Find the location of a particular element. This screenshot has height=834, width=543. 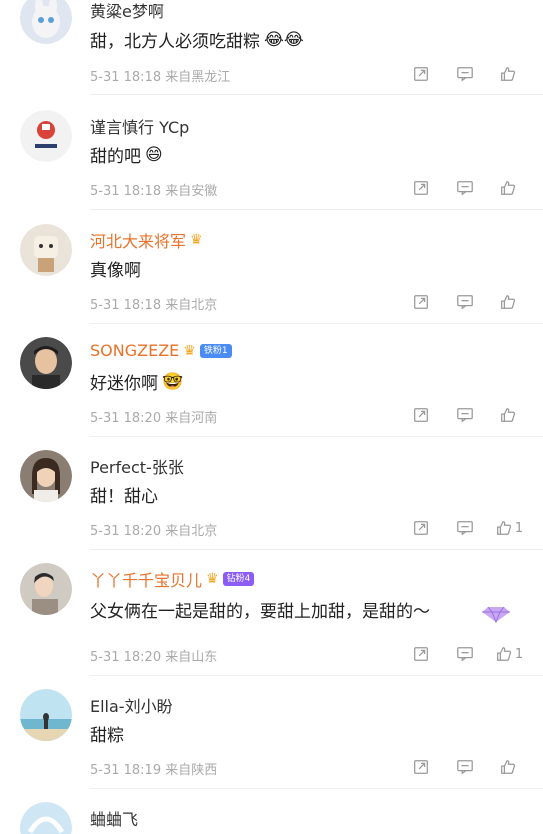

username-text: 黄粱e梦啊 is located at coordinates (127, 11).